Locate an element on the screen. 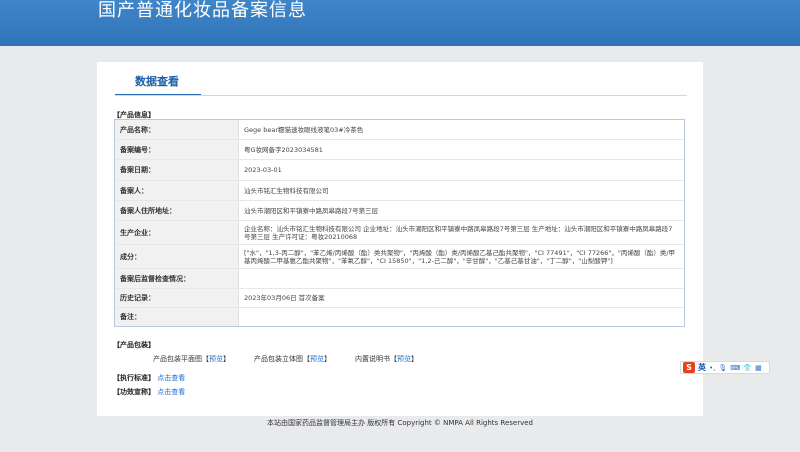 The height and width of the screenshot is (452, 800). row-value: 2023-03-01 is located at coordinates (263, 170).